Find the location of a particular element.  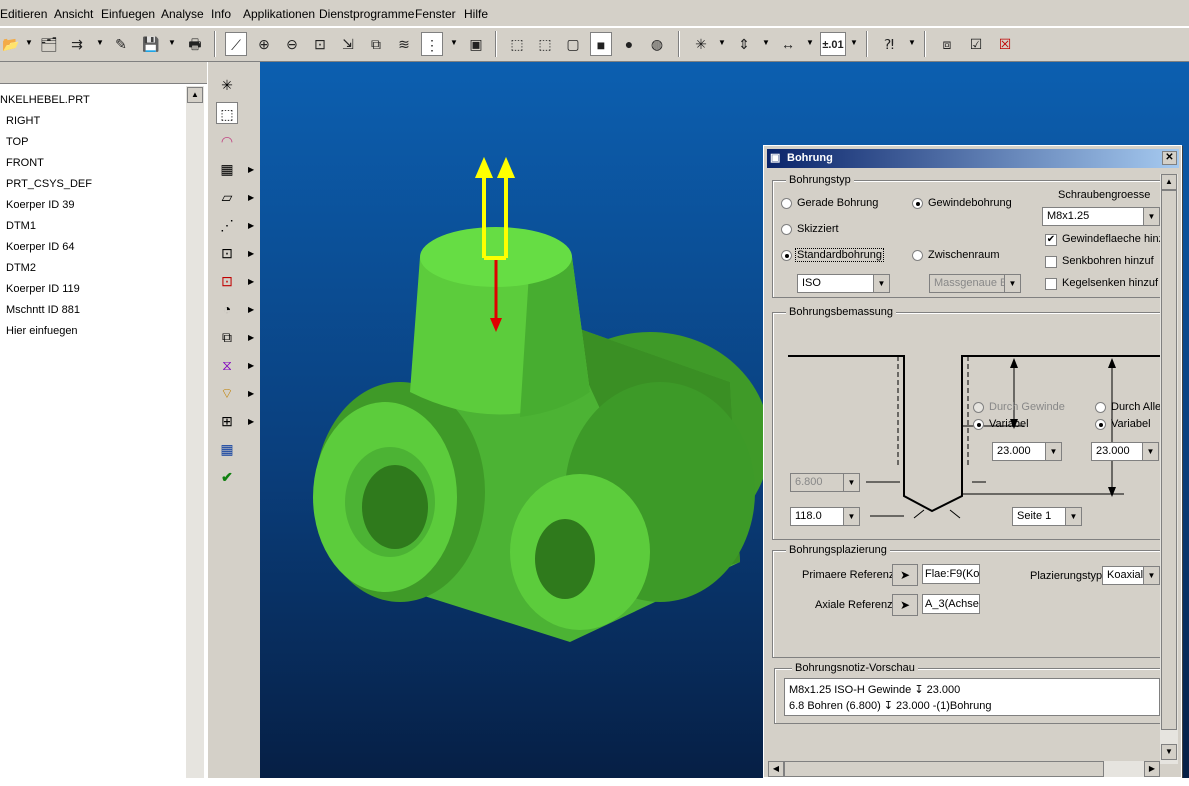

window-activate-icon: ⧈ is located at coordinates (947, 44).